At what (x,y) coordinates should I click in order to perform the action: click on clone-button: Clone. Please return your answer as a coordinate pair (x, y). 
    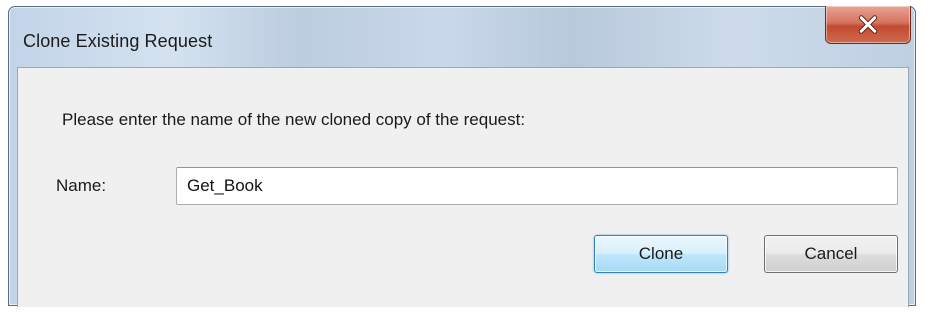
    Looking at the image, I should click on (661, 254).